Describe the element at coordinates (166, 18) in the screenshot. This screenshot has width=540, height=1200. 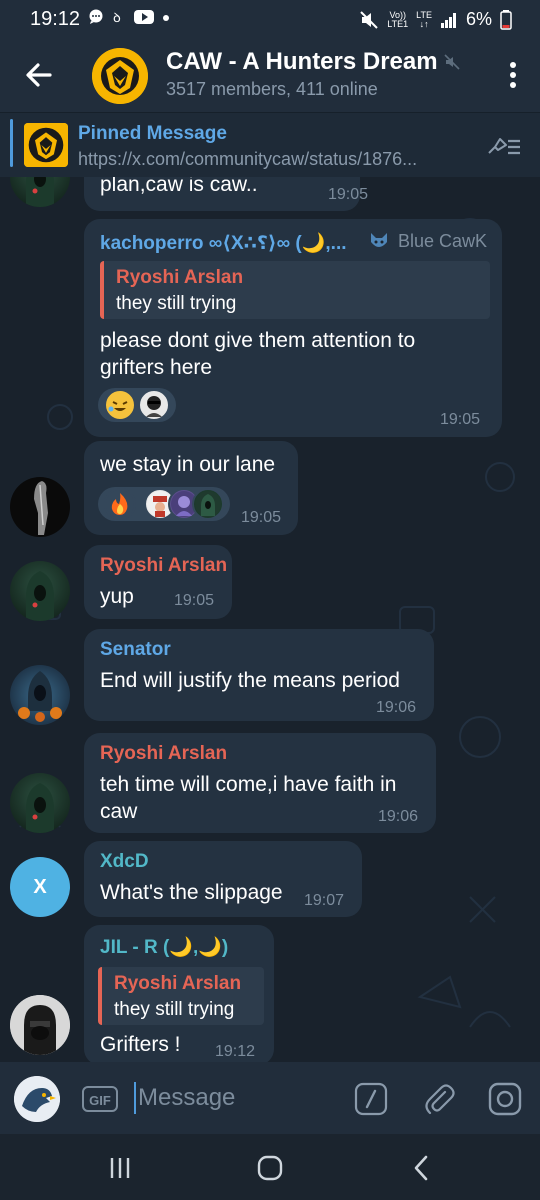
I see `dot-icon` at that location.